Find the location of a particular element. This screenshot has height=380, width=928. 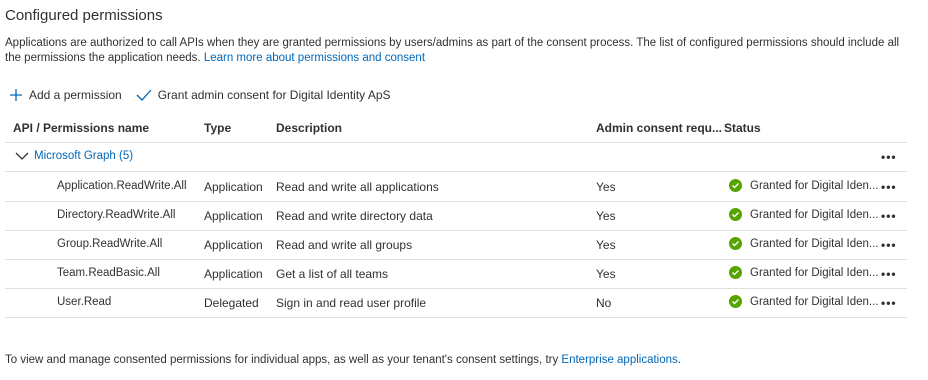

permission-type: Delegated is located at coordinates (231, 303).